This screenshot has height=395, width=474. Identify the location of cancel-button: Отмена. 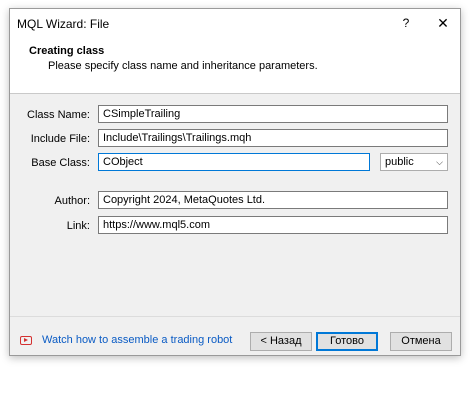
(421, 341).